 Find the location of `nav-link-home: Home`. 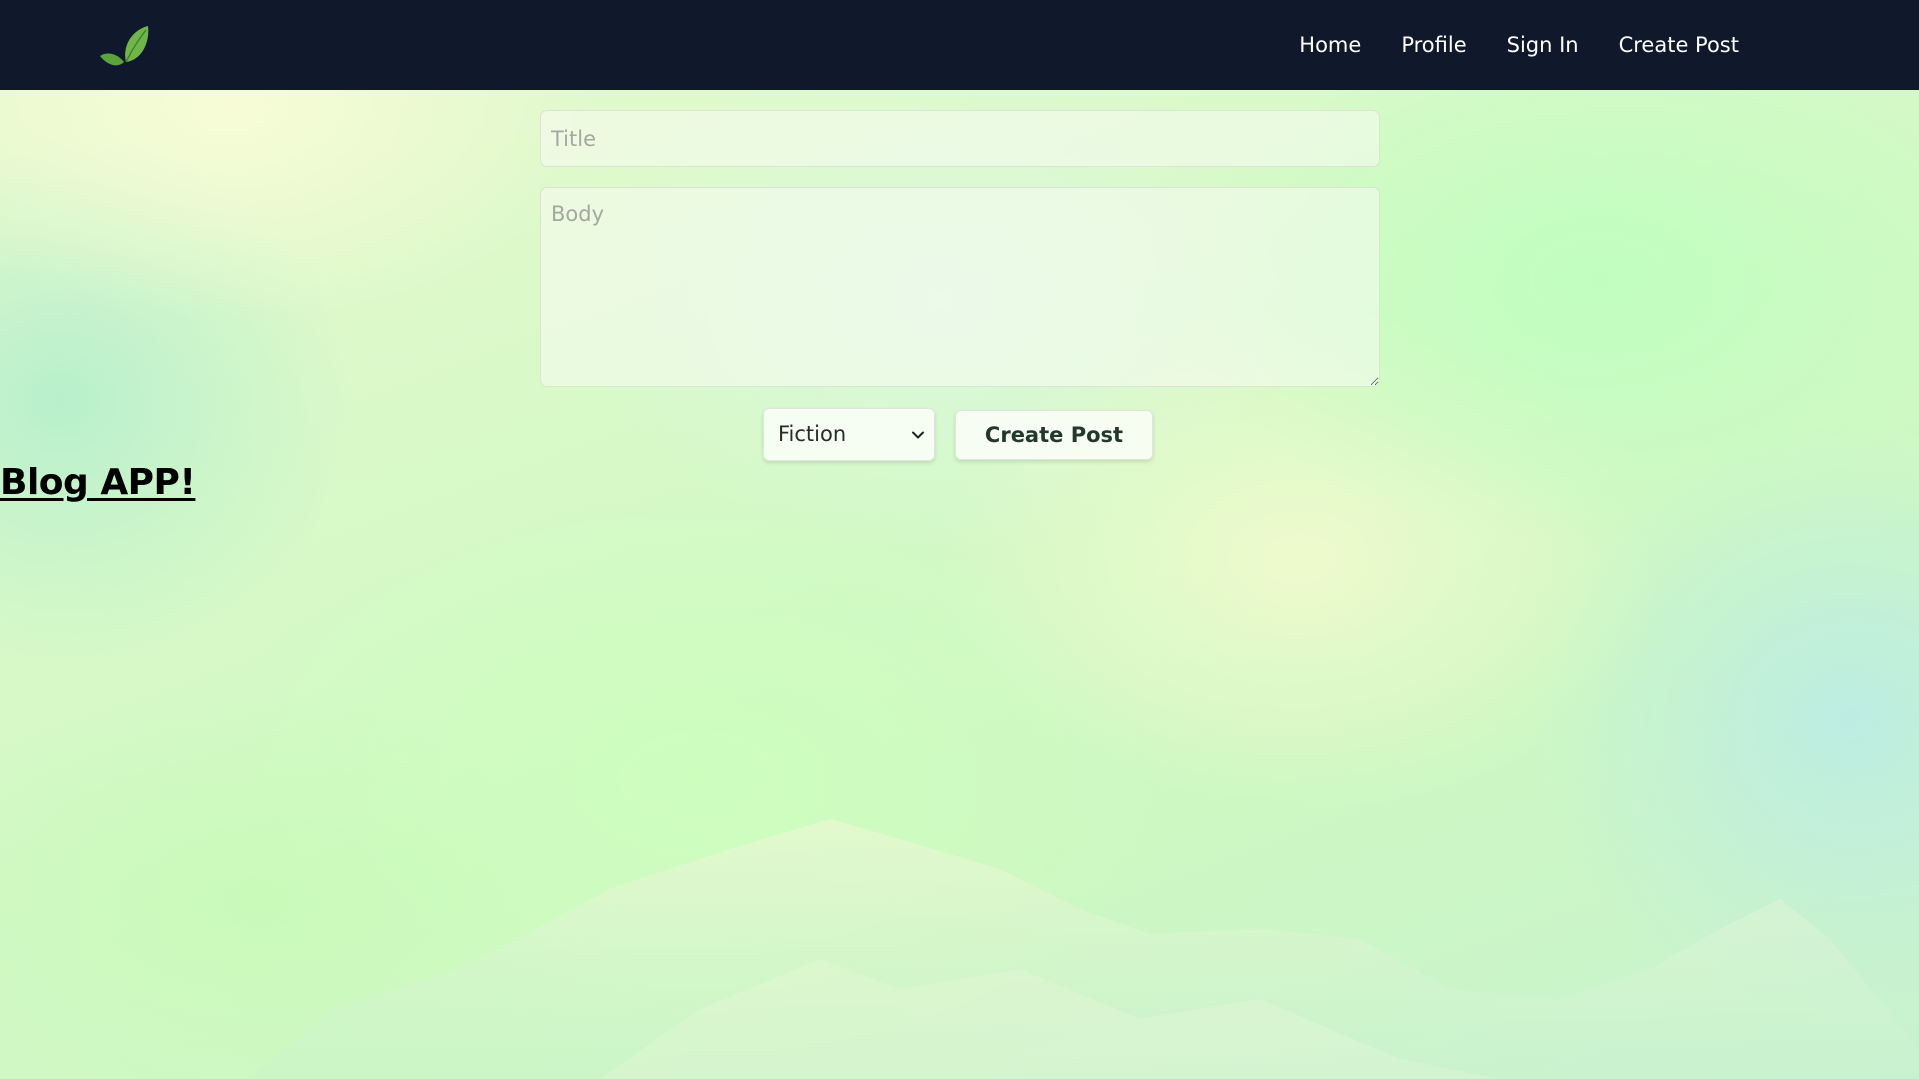

nav-link-home: Home is located at coordinates (1330, 45).